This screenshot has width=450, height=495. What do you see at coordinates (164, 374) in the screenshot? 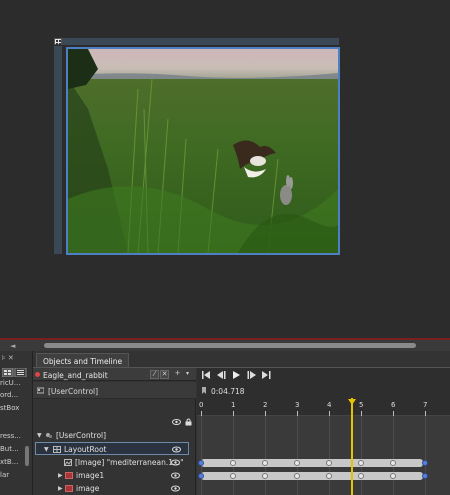
I see `close-storyboard-icon: ✕` at bounding box center [164, 374].